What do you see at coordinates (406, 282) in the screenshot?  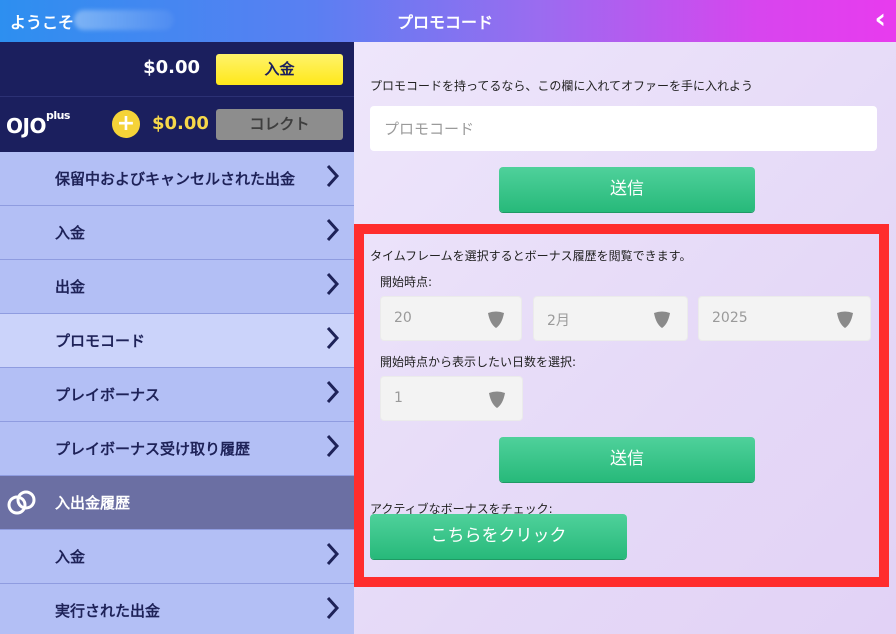 I see `start-date-label: 開始時点:` at bounding box center [406, 282].